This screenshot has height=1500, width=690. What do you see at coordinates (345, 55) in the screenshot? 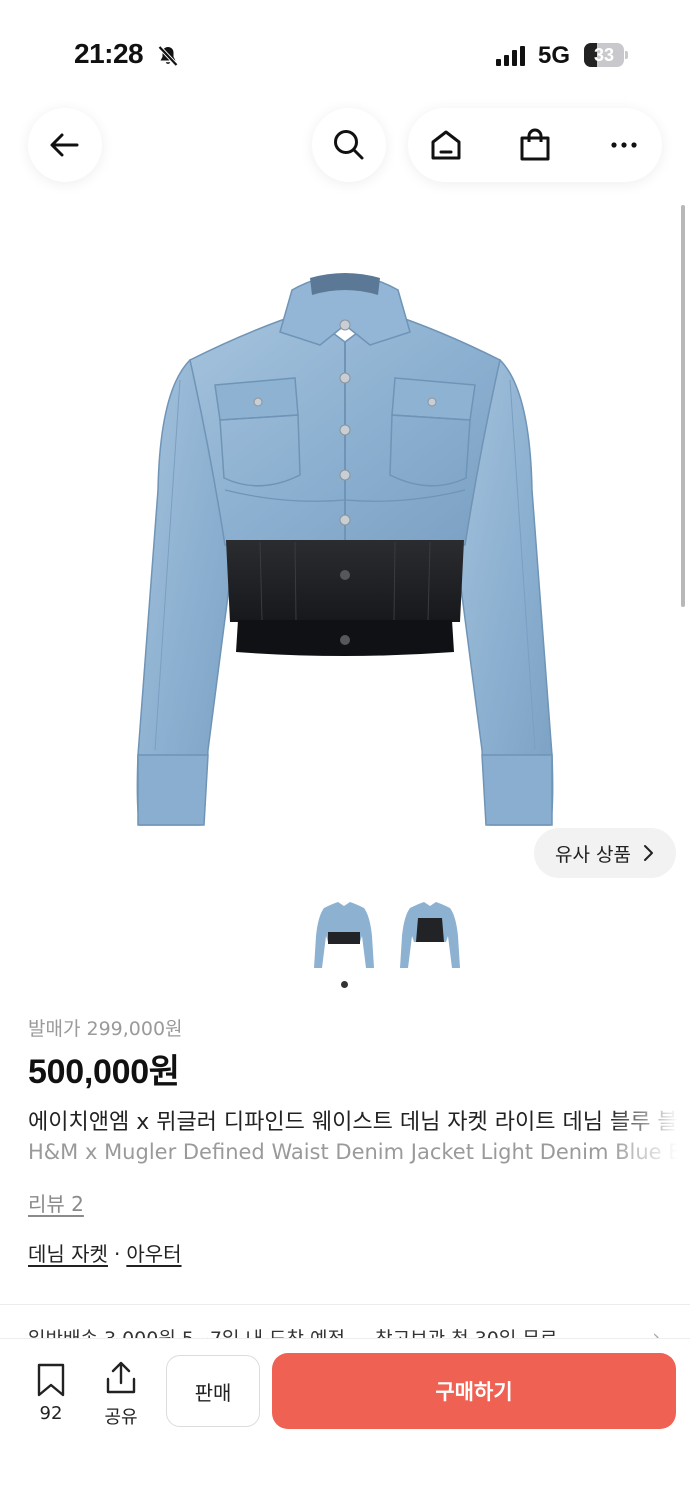
I see `status-bar: 21:28 5G 33` at bounding box center [345, 55].